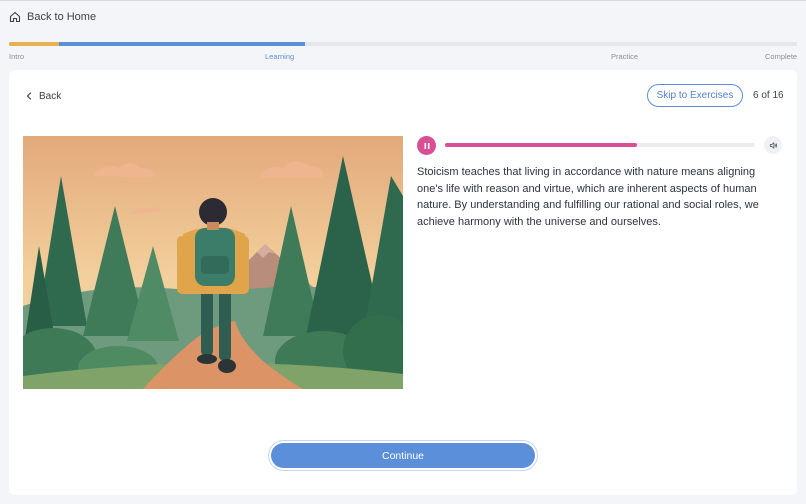 The image size is (806, 504). I want to click on back-to-home-label: Back to Home, so click(62, 17).